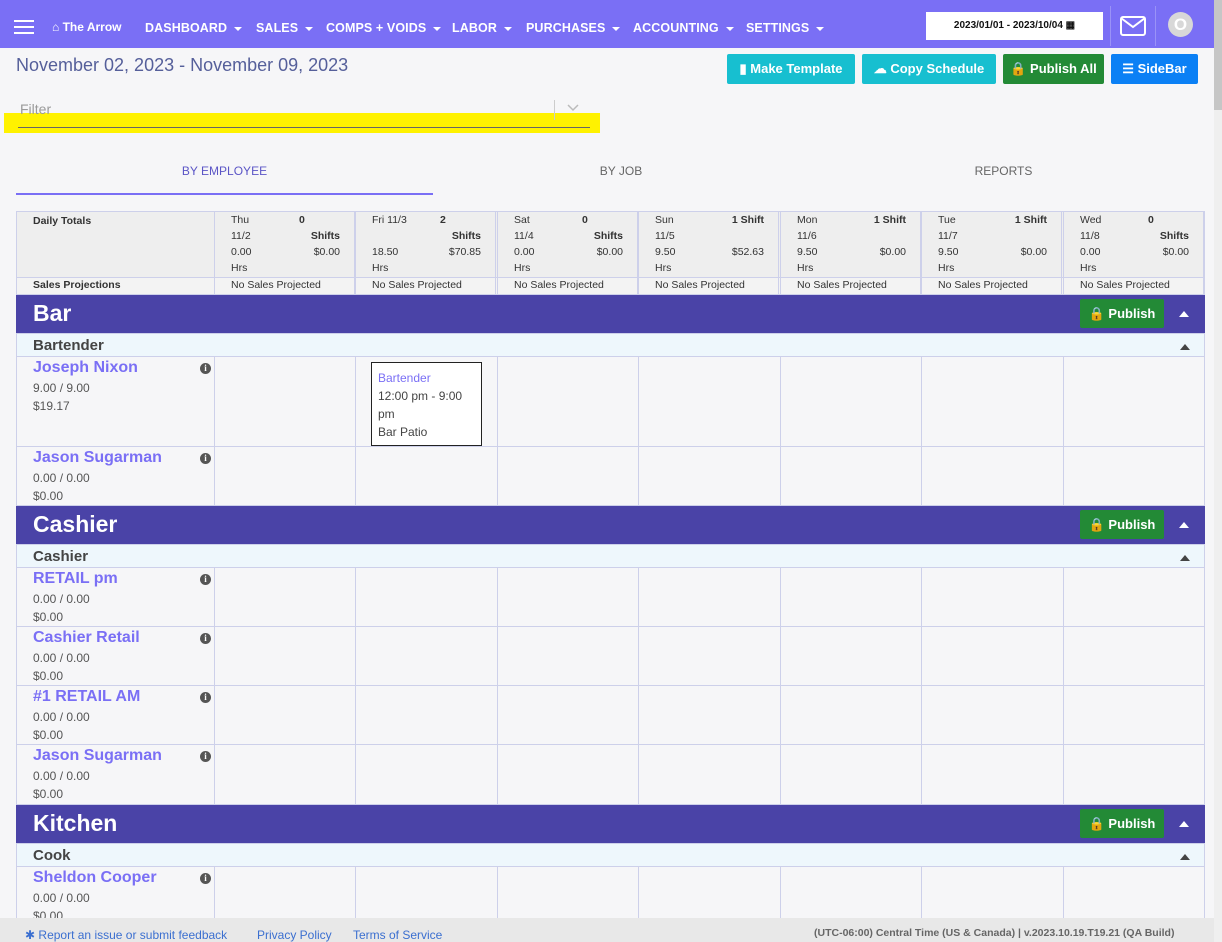 This screenshot has height=942, width=1222. Describe the element at coordinates (683, 28) in the screenshot. I see `nav-accounting: ACCOUNTING` at that location.